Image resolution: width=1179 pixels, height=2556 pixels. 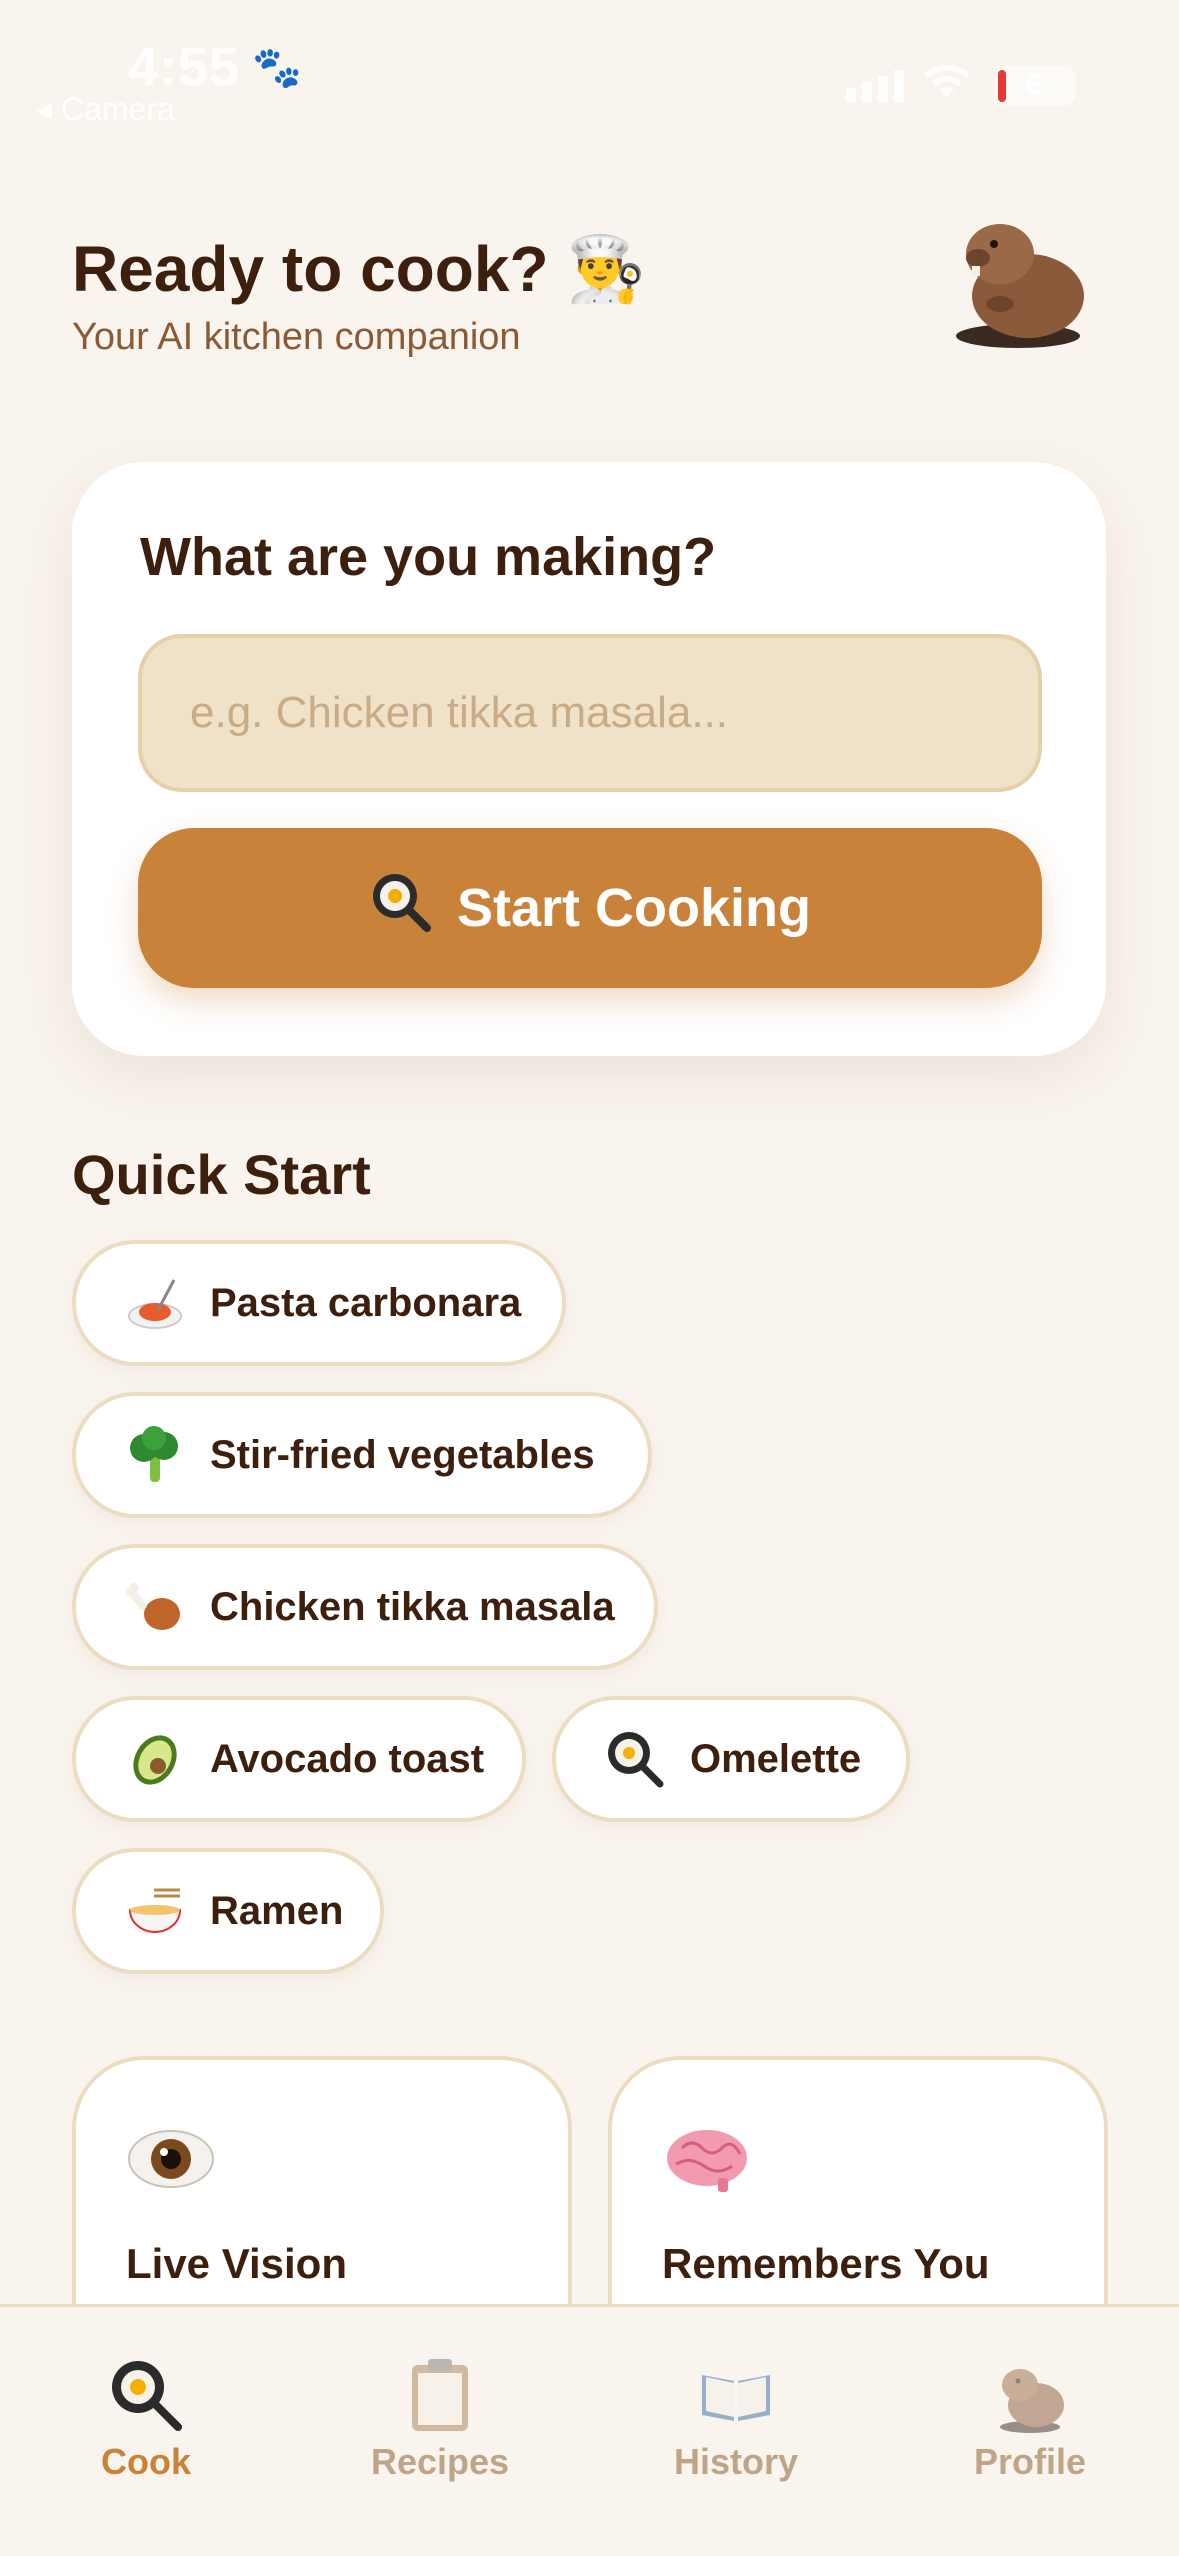 What do you see at coordinates (875, 86) in the screenshot?
I see `signal-icon` at bounding box center [875, 86].